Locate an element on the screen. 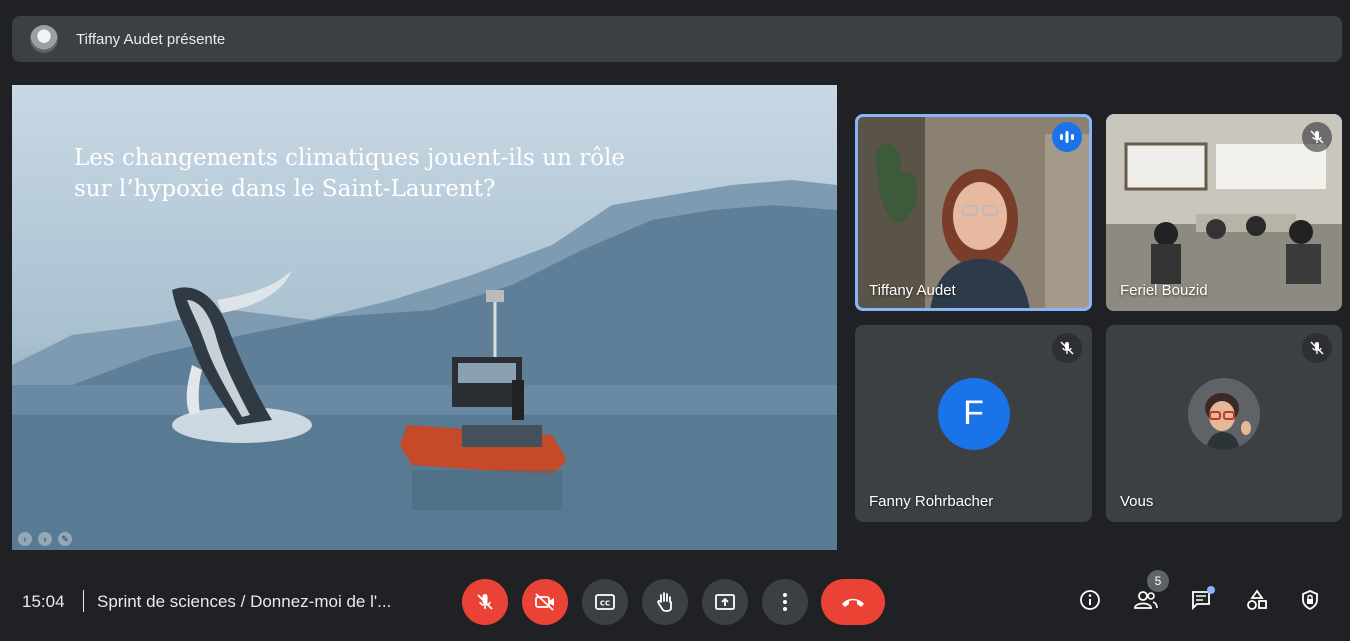 Image resolution: width=1350 pixels, height=641 pixels. info-icon is located at coordinates (1090, 600).